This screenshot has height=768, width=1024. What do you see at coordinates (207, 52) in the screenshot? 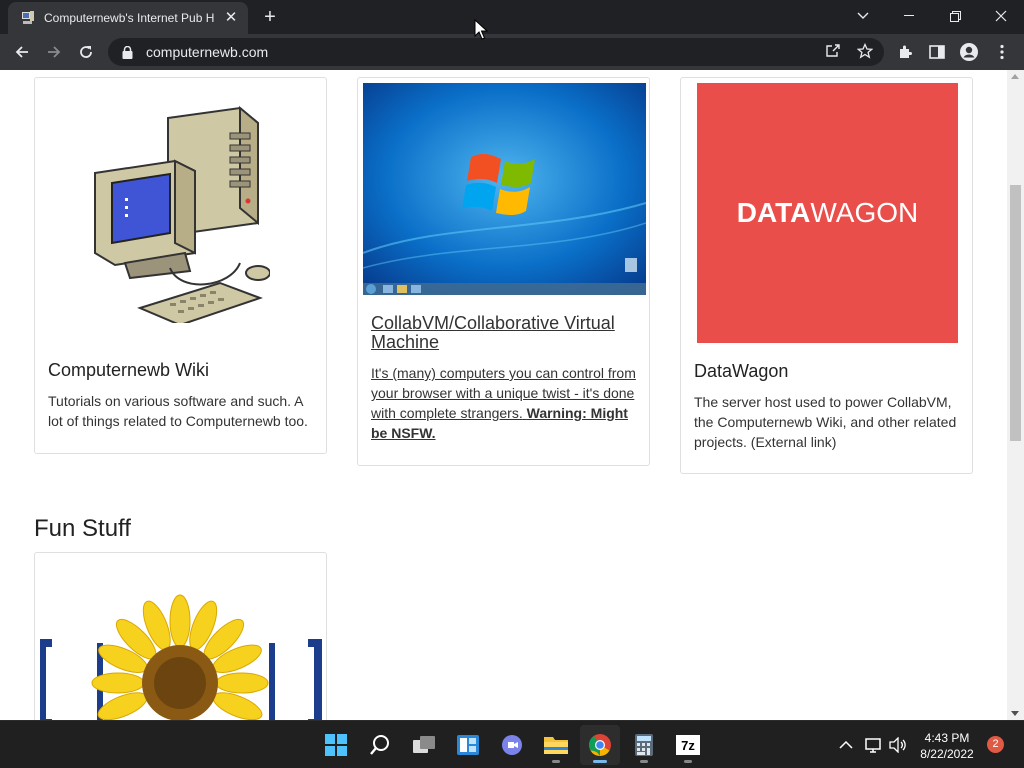
I see `url-text: computernewb.com` at bounding box center [207, 52].